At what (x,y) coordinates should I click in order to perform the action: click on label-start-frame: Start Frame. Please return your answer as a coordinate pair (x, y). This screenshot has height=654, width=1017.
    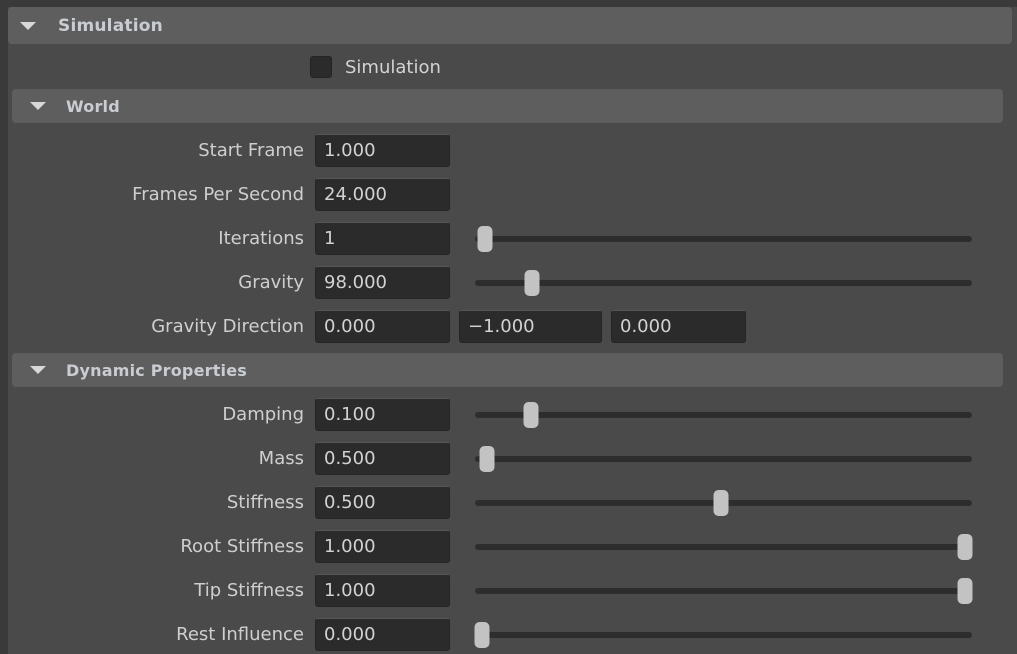
    Looking at the image, I should click on (251, 150).